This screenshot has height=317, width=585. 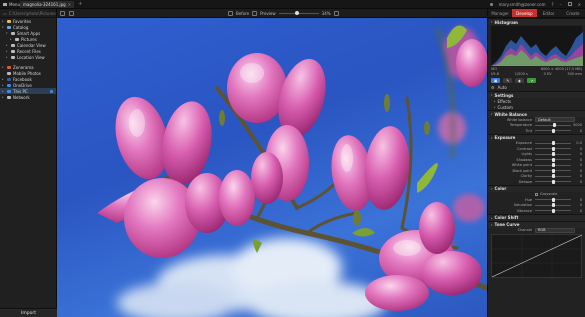 What do you see at coordinates (9, 85) in the screenshot?
I see `onedrive-icon` at bounding box center [9, 85].